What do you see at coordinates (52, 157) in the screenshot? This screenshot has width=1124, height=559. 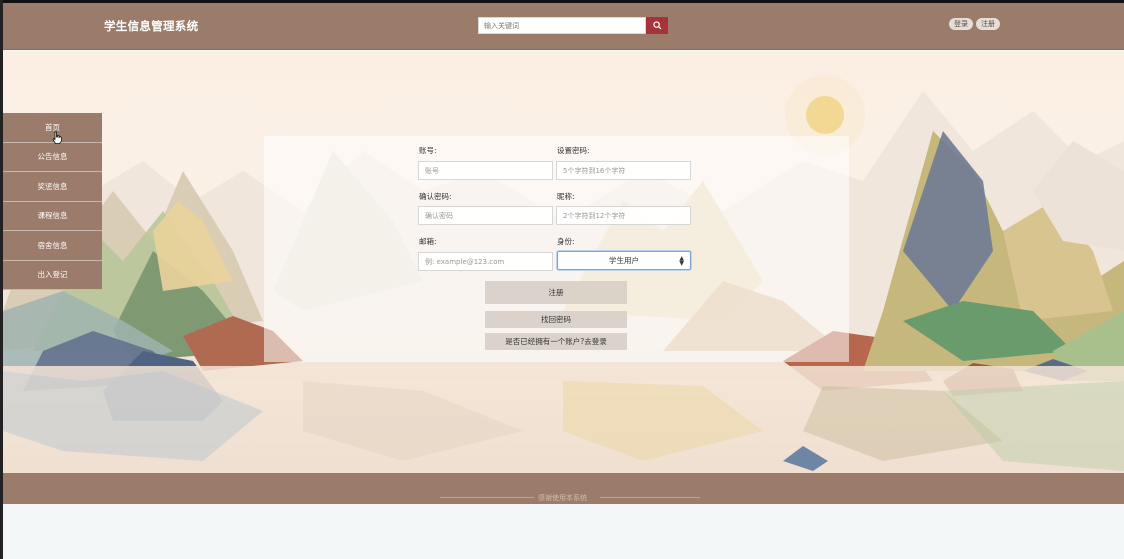 I see `sidebar-item-announcements: 公告信息` at bounding box center [52, 157].